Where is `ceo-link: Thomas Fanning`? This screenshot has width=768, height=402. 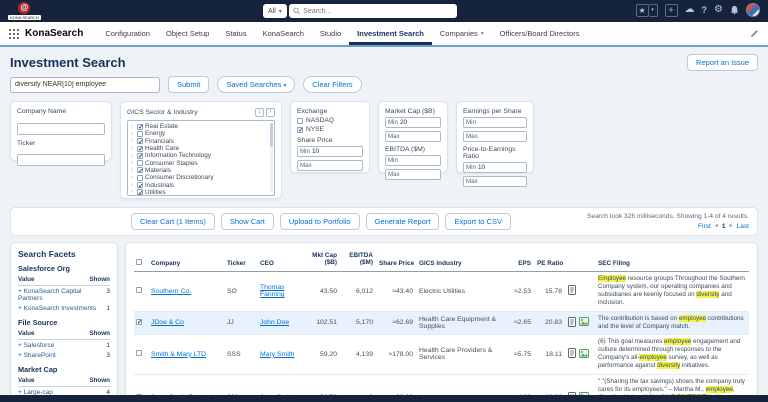 ceo-link: Thomas Fanning is located at coordinates (272, 291).